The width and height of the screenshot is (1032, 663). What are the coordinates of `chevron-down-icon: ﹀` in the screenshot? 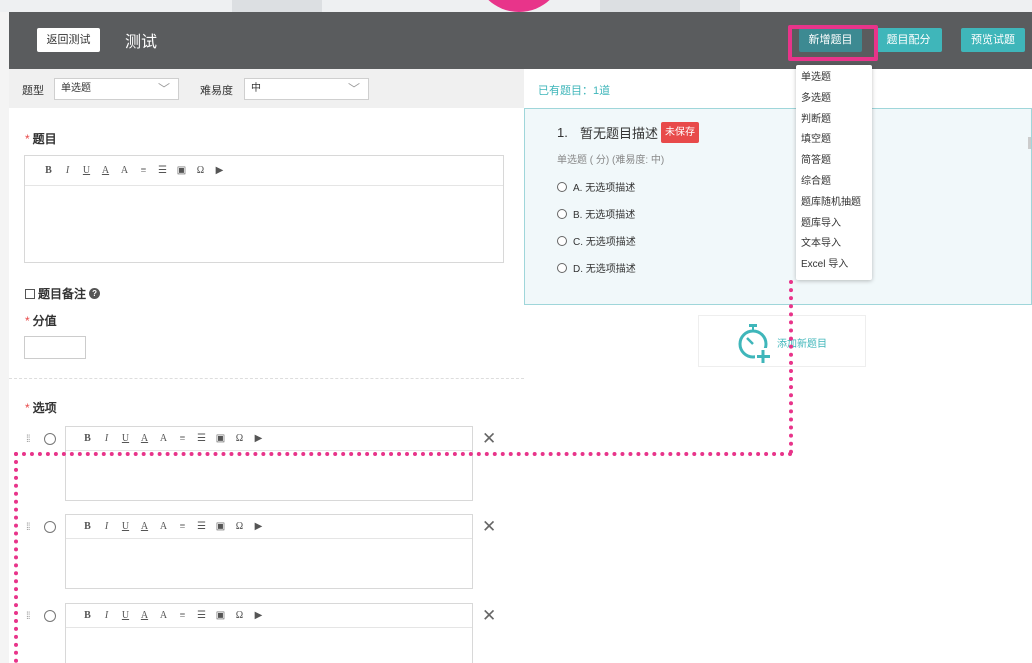 It's located at (353, 89).